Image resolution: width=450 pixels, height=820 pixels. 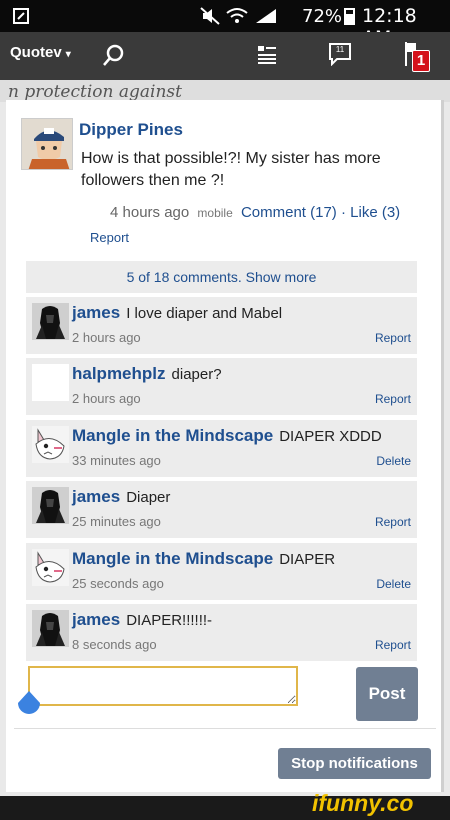 What do you see at coordinates (349, 16) in the screenshot?
I see `battery-icon` at bounding box center [349, 16].